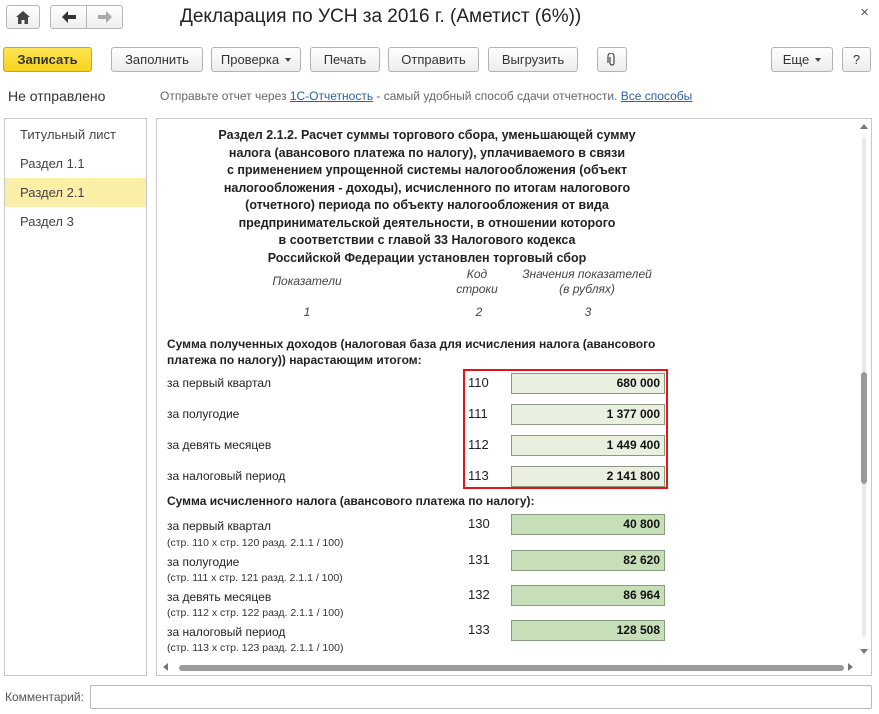 This screenshot has height=714, width=879. Describe the element at coordinates (57, 96) in the screenshot. I see `send-status: Не отправлено` at that location.